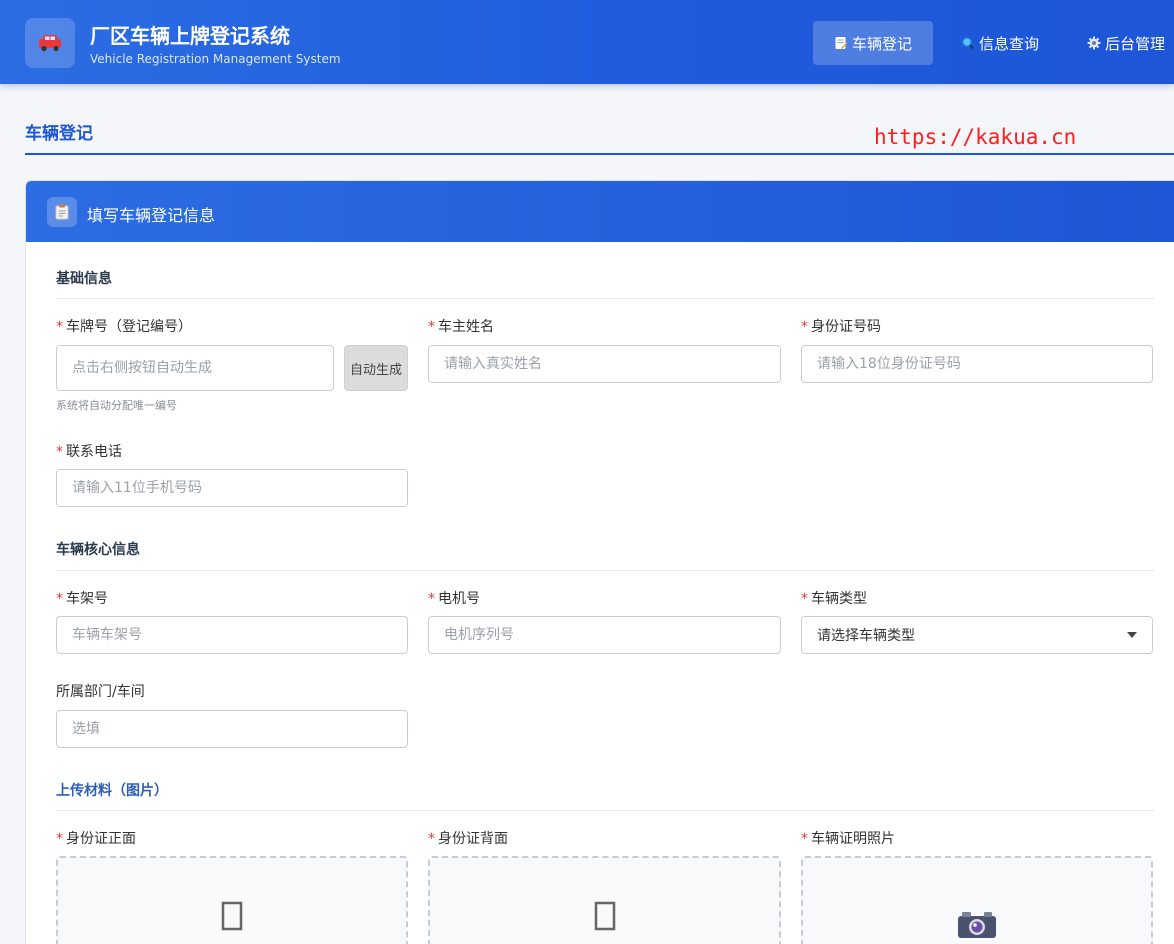 This screenshot has height=944, width=1174. What do you see at coordinates (604, 635) in the screenshot?
I see `motor-number-input` at bounding box center [604, 635].